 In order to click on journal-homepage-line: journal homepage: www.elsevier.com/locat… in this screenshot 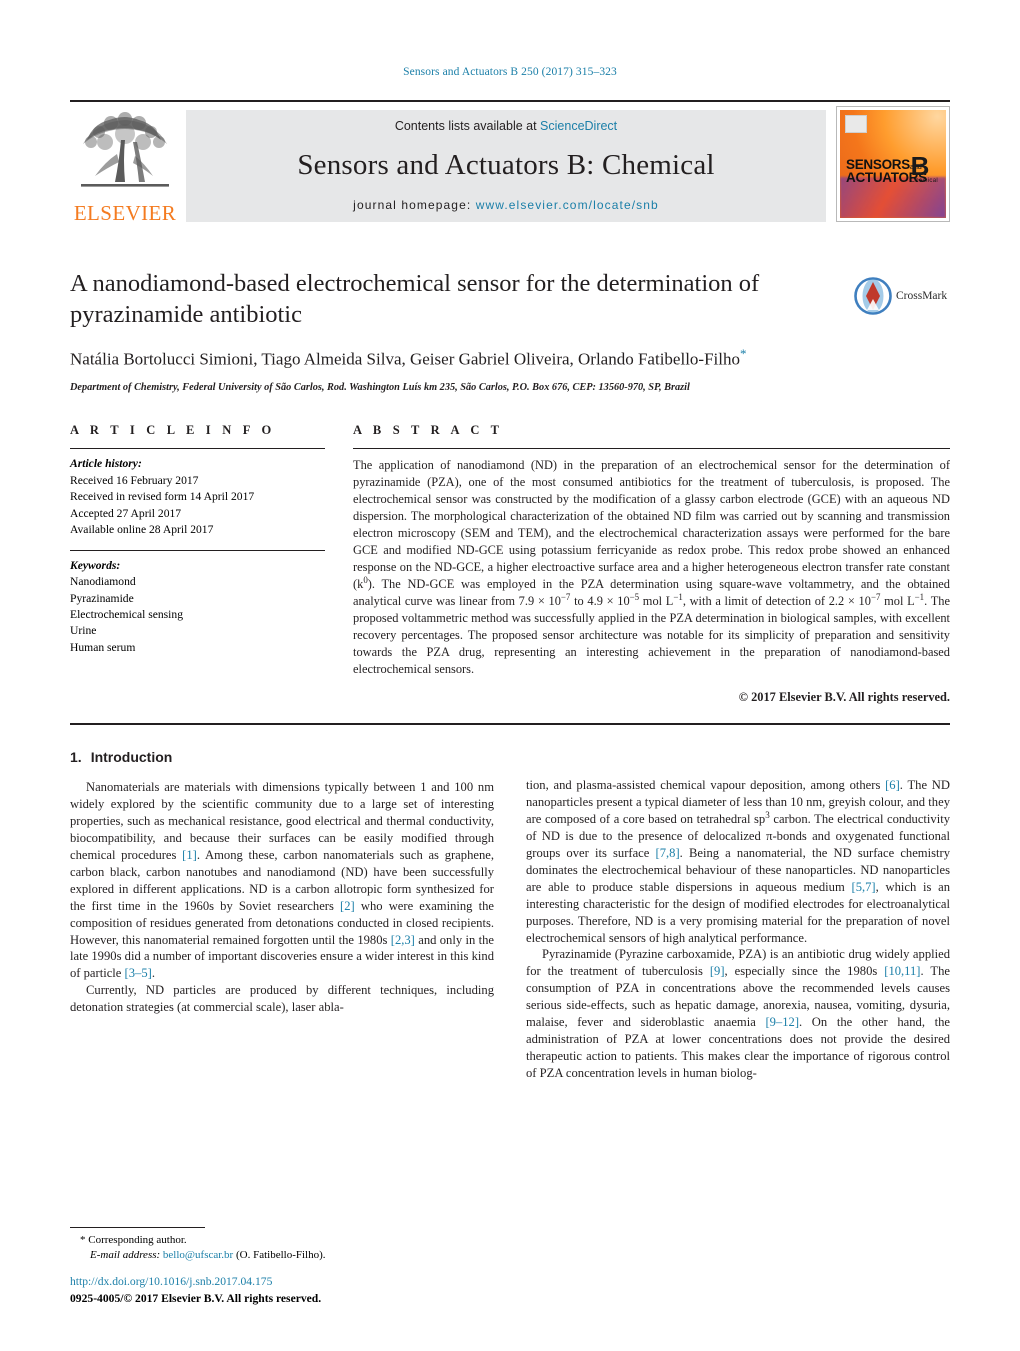, I will do `click(506, 205)`.